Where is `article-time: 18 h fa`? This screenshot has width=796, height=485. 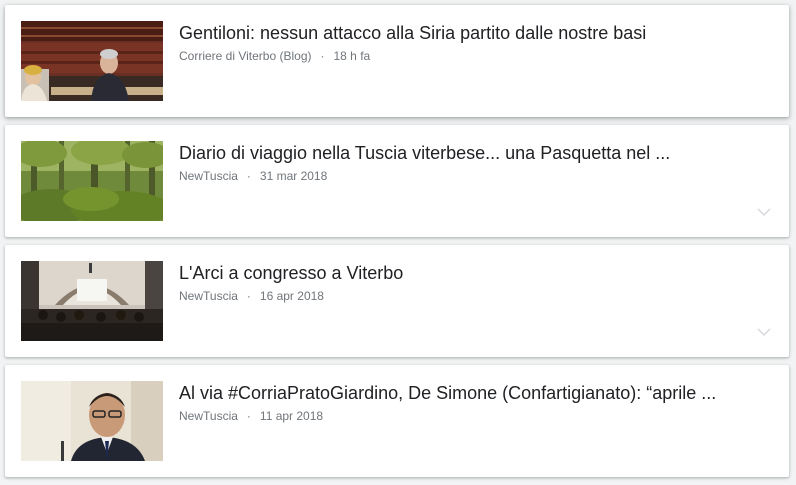 article-time: 18 h fa is located at coordinates (352, 56).